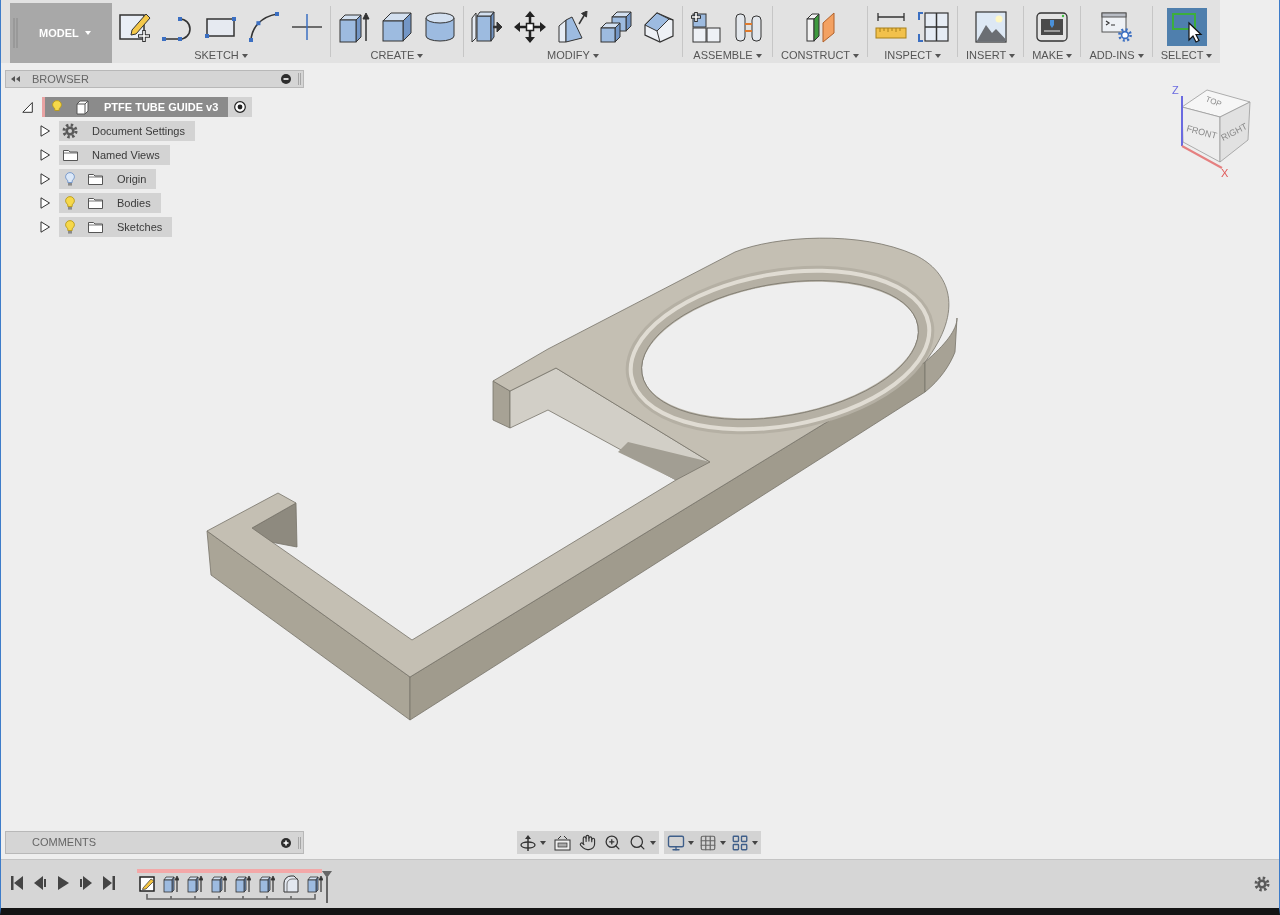 Image resolution: width=1280 pixels, height=915 pixels. Describe the element at coordinates (990, 27) in the screenshot. I see `image-icon` at that location.